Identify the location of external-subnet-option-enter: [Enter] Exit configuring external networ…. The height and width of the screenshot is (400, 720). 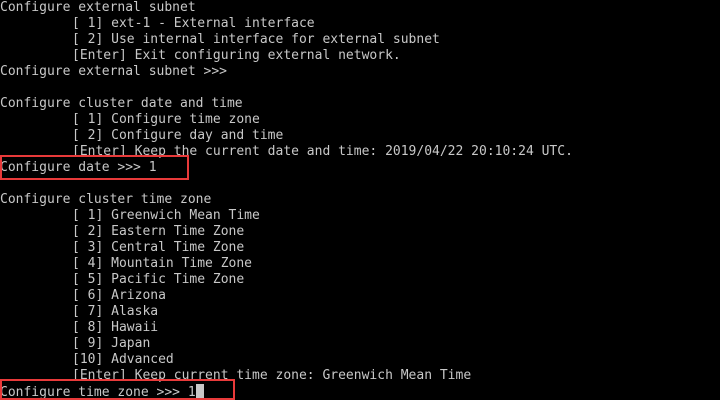
(236, 55).